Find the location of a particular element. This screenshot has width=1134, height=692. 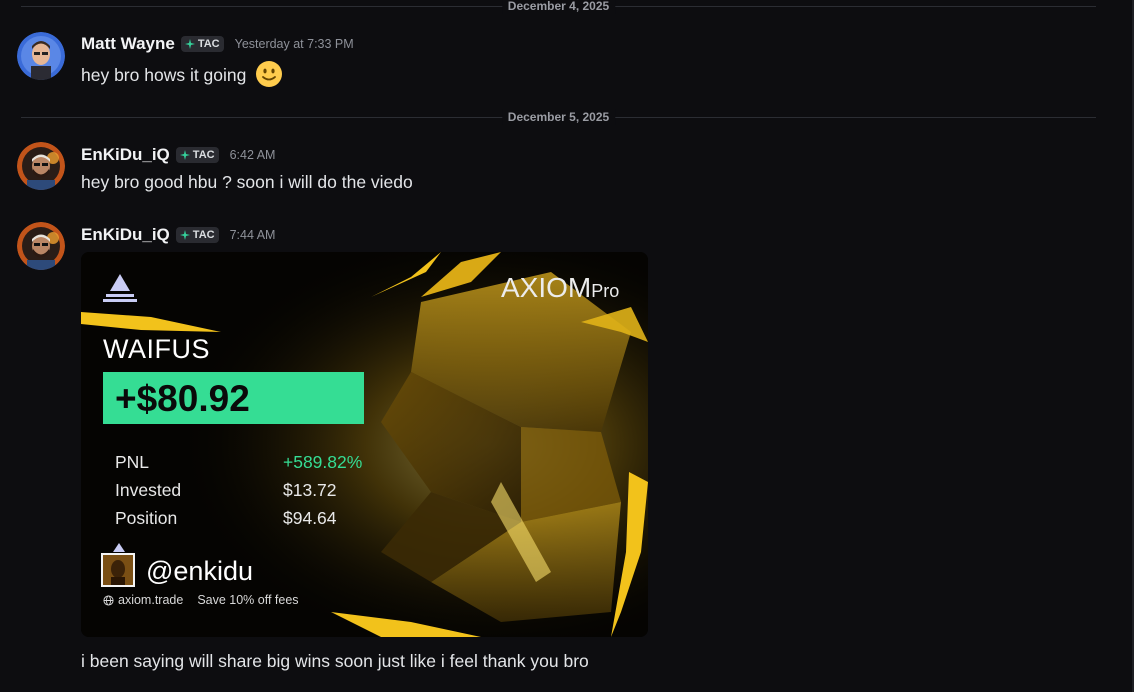

promo-text: Save 10% off fees is located at coordinates (248, 600).